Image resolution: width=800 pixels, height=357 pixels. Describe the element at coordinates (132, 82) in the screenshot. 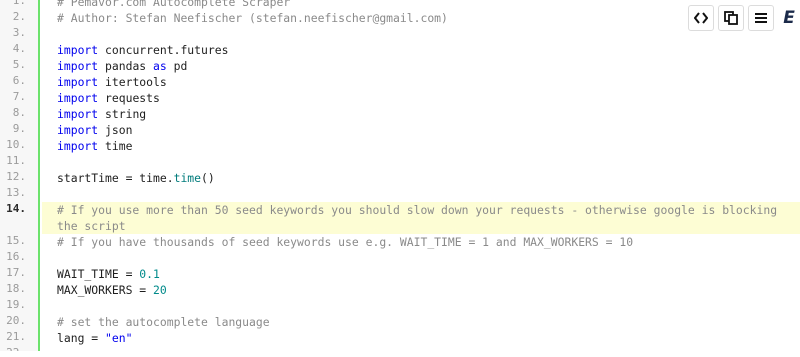

I see `code-token: itertools` at that location.